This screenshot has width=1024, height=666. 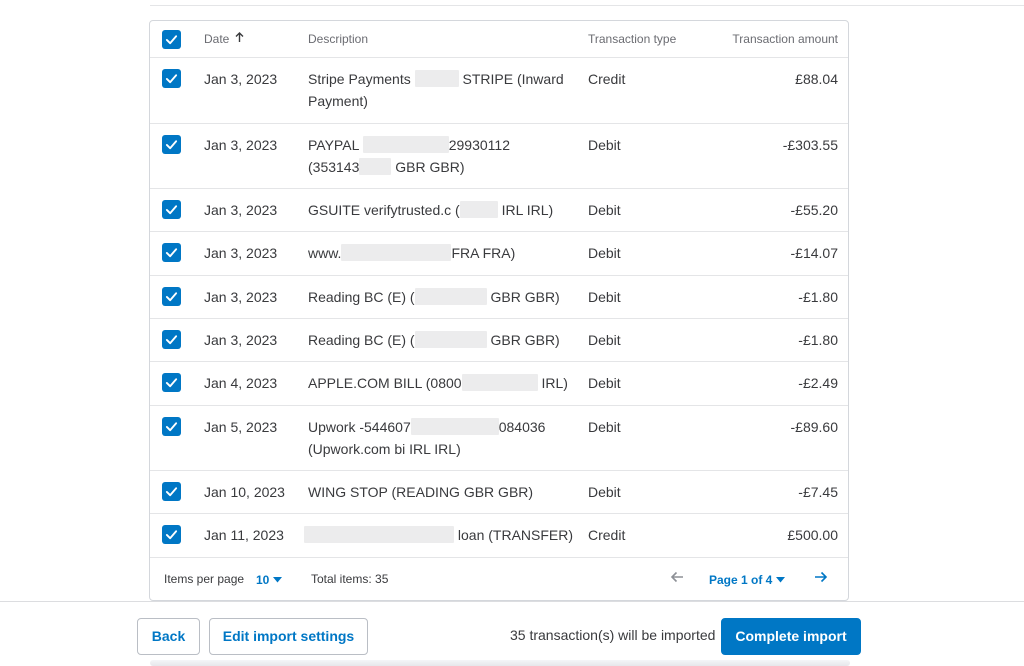 I want to click on row-date: Jan 5, 2023, so click(x=241, y=427).